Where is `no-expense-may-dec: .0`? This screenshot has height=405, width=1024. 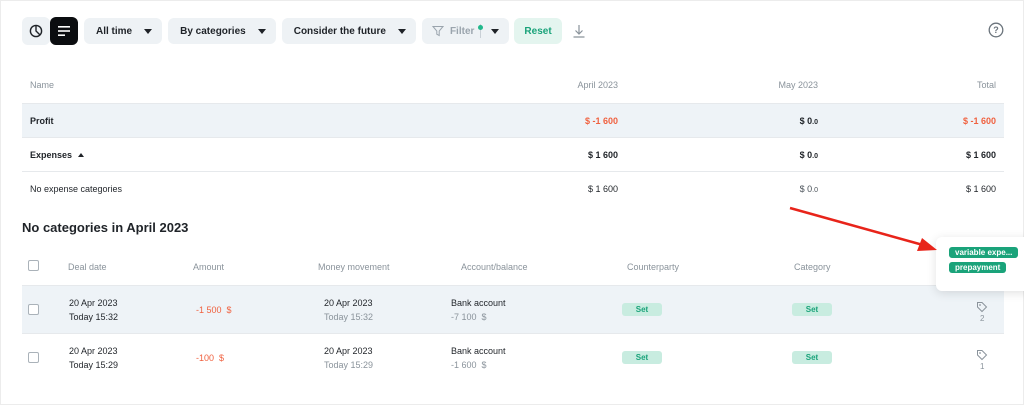
no-expense-may-dec: .0 is located at coordinates (815, 190).